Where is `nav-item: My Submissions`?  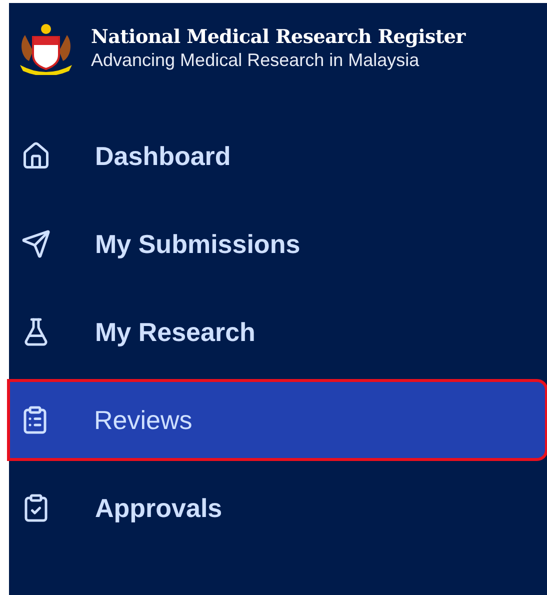
nav-item: My Submissions is located at coordinates (278, 244).